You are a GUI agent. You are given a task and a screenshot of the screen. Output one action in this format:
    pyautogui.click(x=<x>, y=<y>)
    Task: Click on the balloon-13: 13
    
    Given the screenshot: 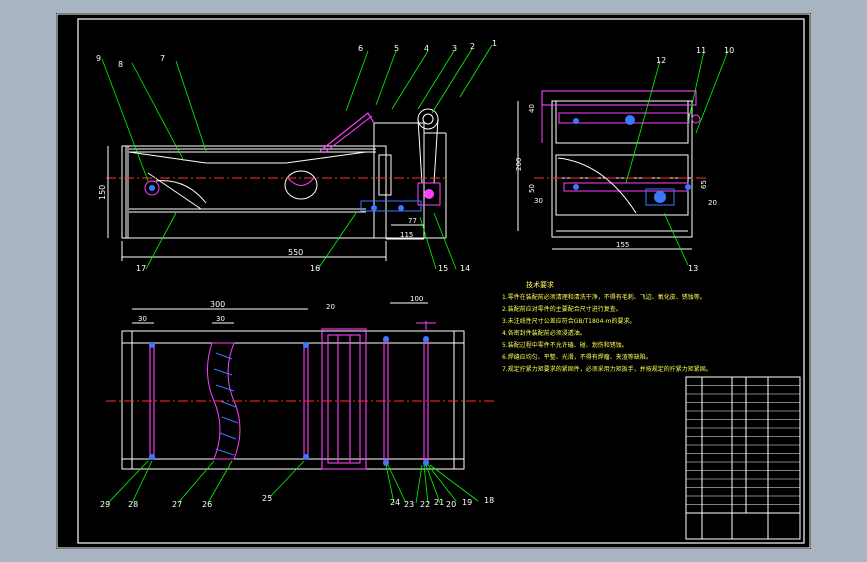 What is the action you would take?
    pyautogui.click(x=693, y=268)
    